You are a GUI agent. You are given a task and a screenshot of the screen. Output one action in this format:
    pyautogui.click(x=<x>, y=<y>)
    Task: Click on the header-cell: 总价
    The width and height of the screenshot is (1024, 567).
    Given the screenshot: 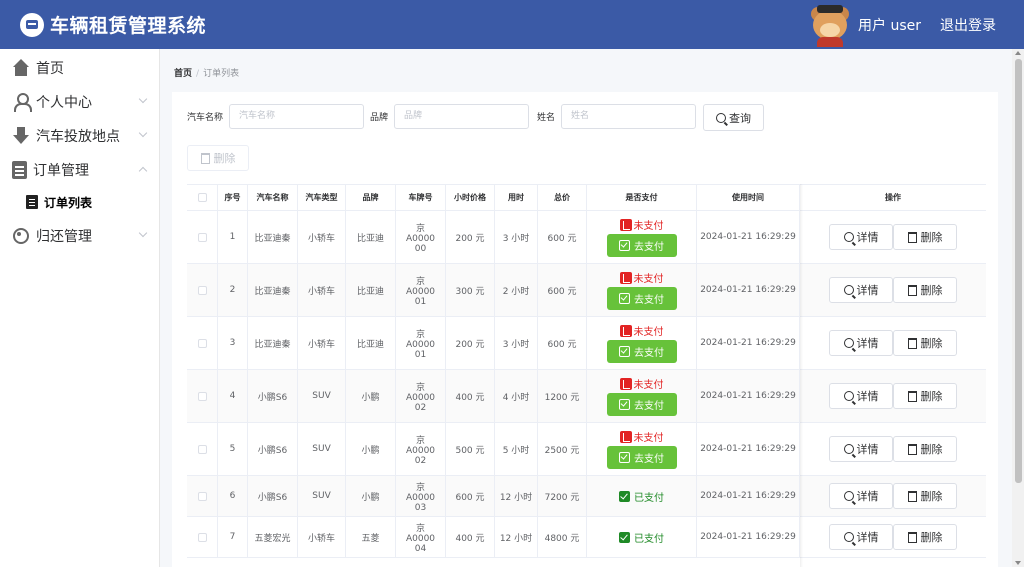 What is the action you would take?
    pyautogui.click(x=562, y=197)
    